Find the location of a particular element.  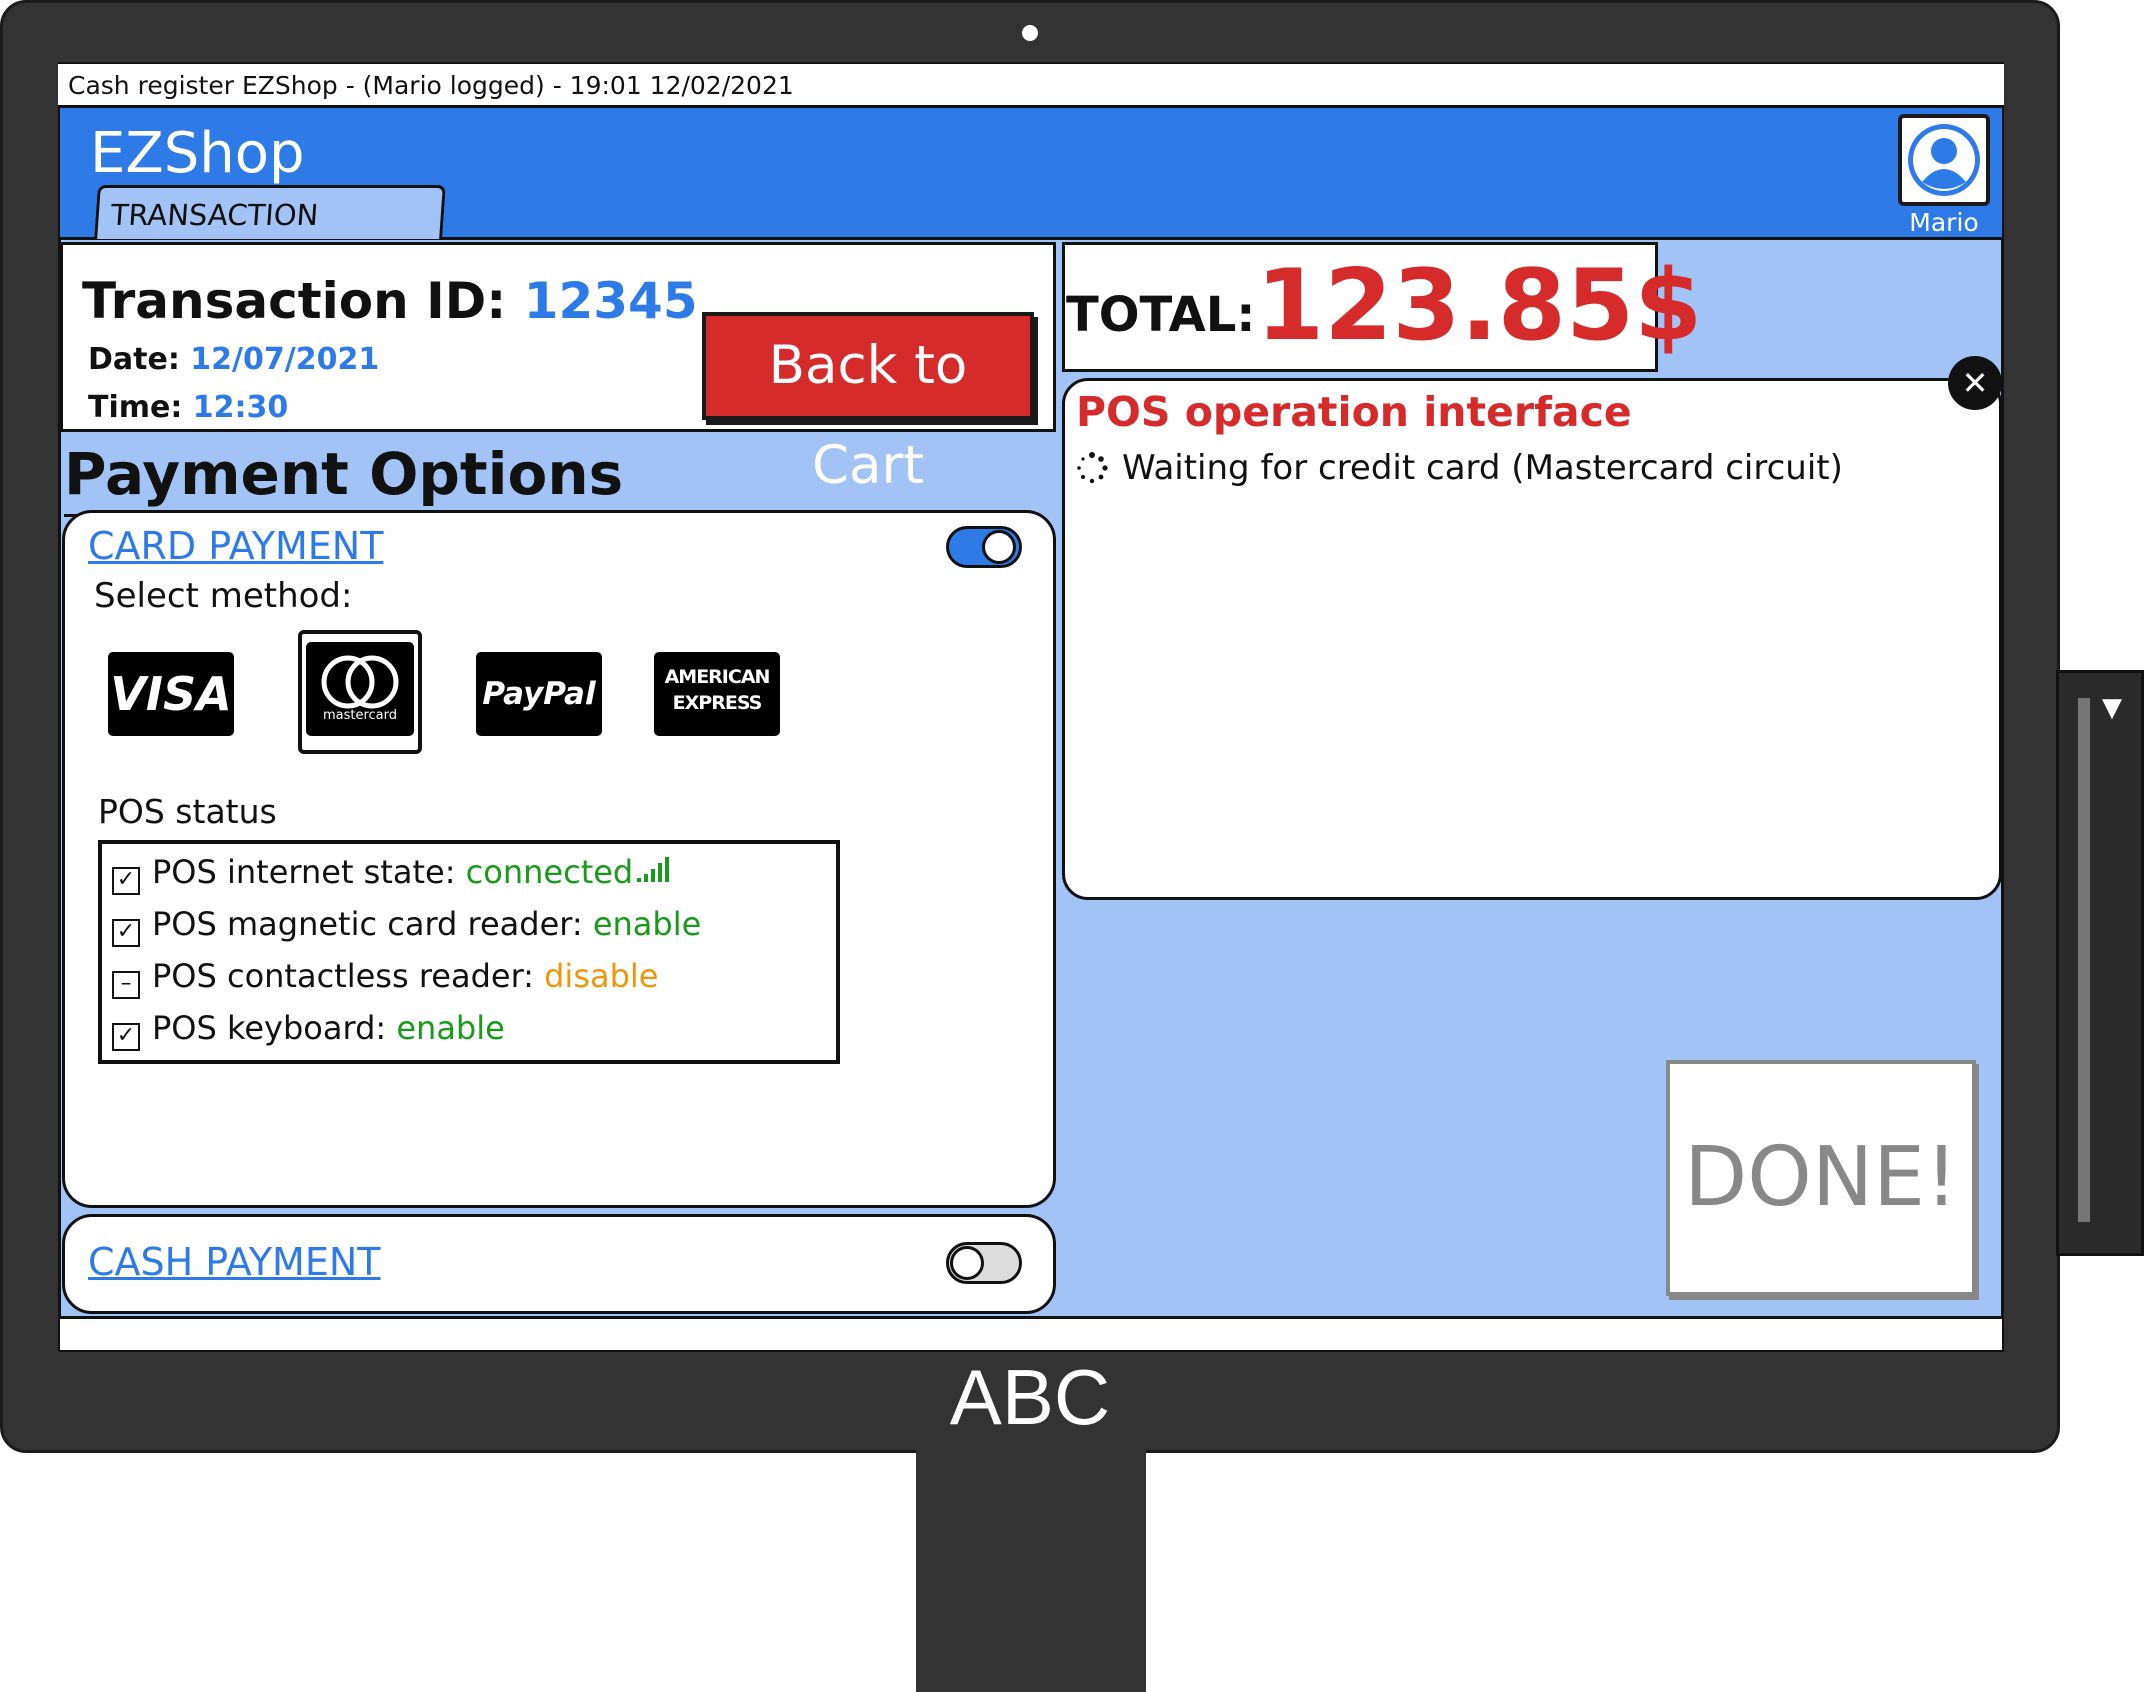

signal-strength-icon is located at coordinates (653, 870).